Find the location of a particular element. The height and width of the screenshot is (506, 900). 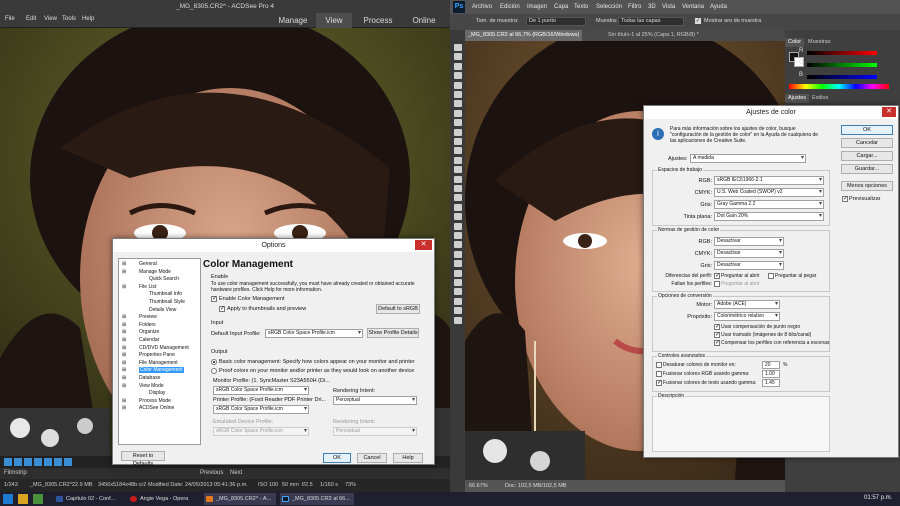

menu-help: Help is located at coordinates (88, 19).